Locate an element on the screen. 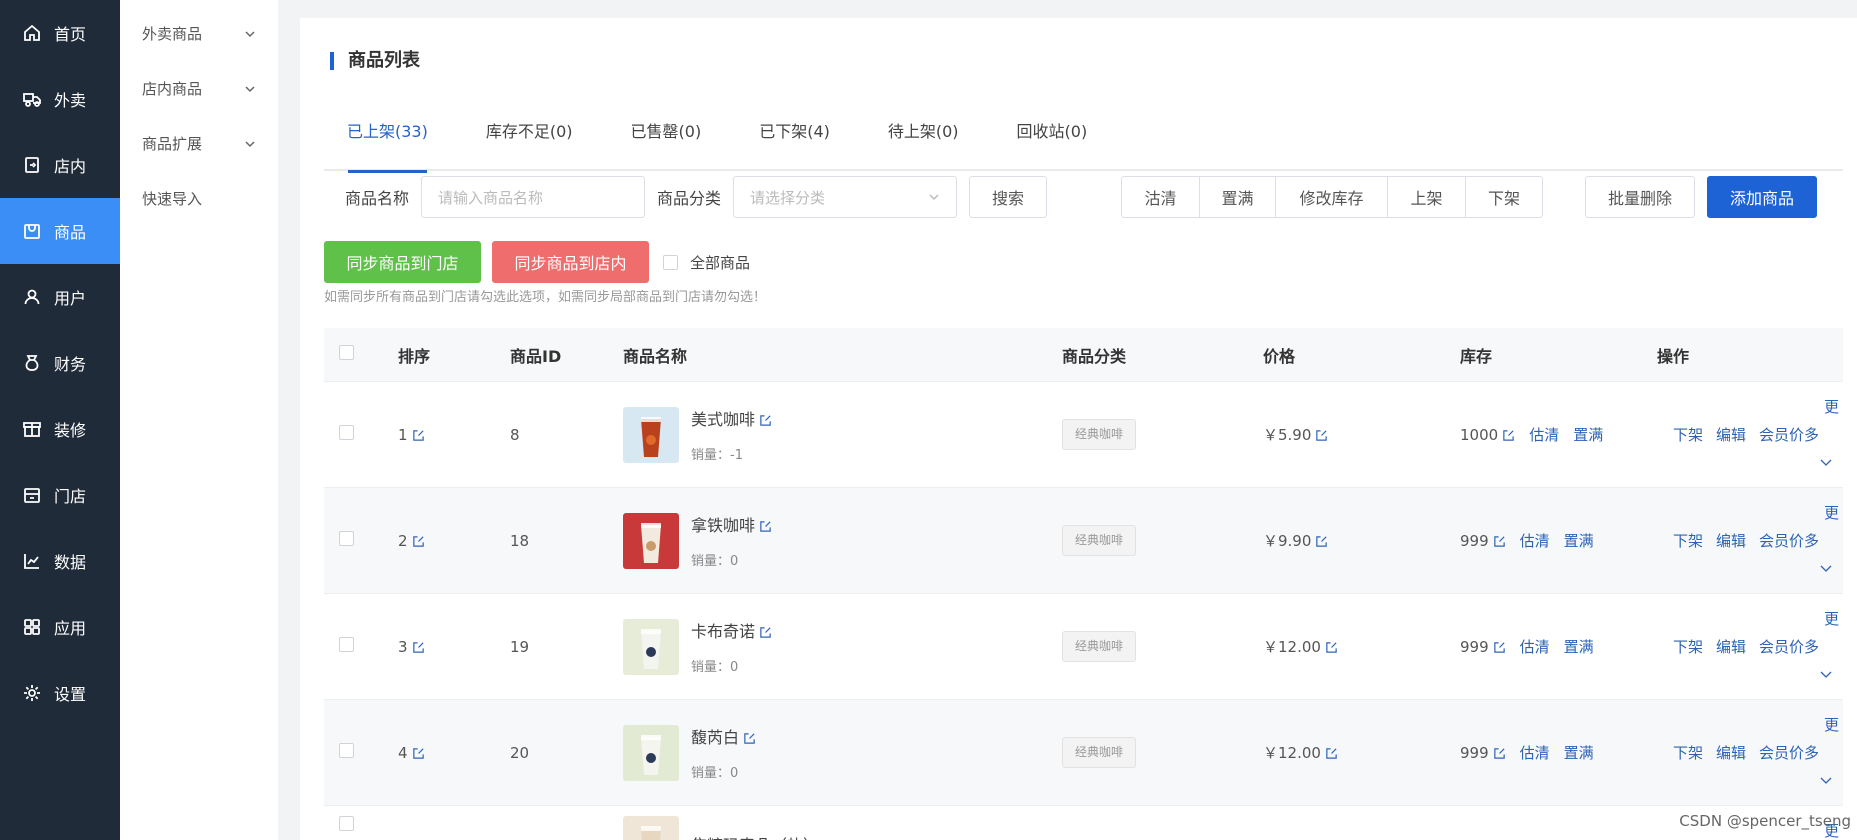 This screenshot has width=1857, height=840. sell-out-button: 沽清 is located at coordinates (1160, 197).